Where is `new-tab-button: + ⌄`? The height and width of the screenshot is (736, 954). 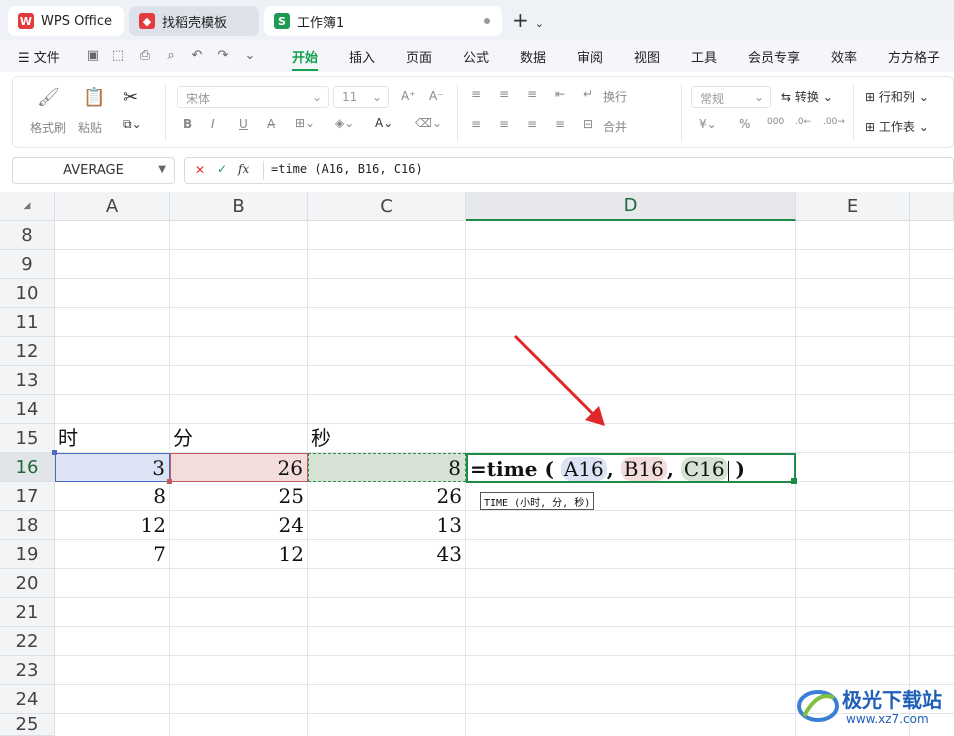 new-tab-button: + ⌄ is located at coordinates (528, 20).